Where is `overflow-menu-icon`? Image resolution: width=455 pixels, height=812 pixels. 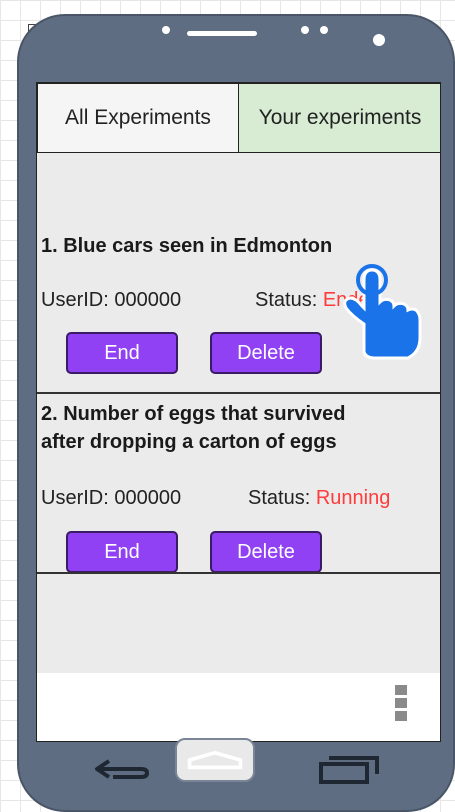
overflow-menu-icon is located at coordinates (401, 704).